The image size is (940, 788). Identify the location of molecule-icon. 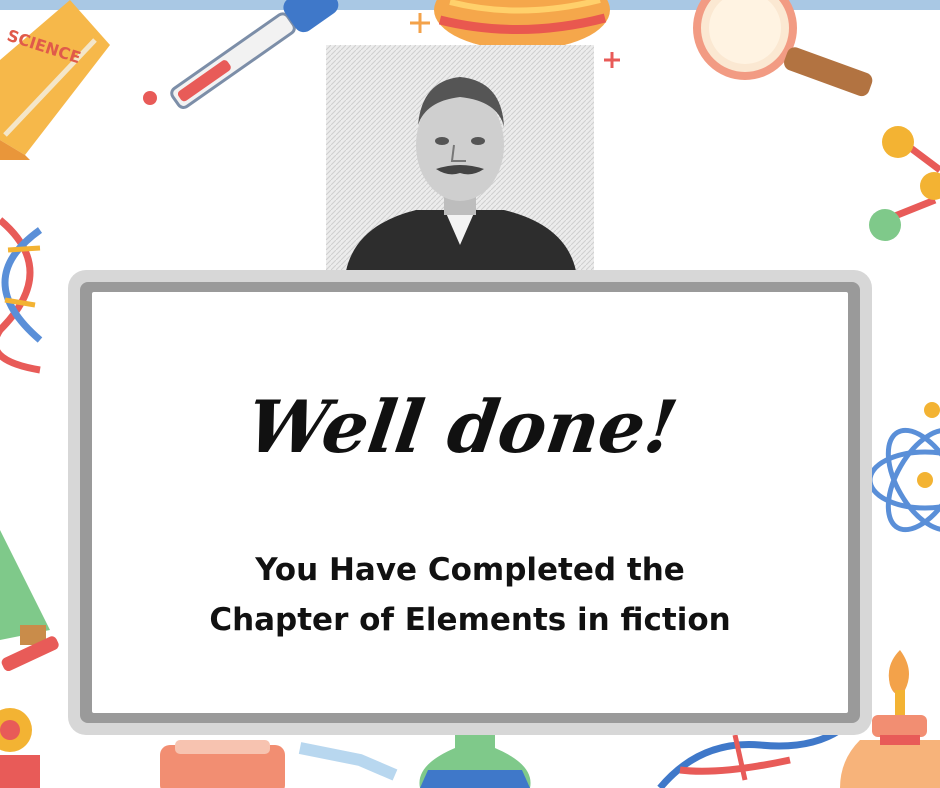
(904, 183).